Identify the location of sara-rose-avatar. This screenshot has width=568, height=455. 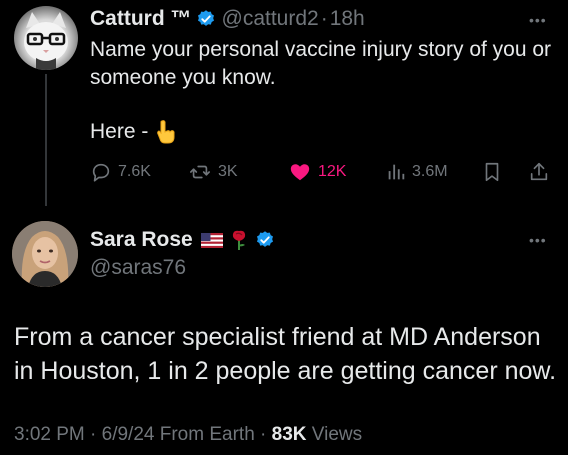
(45, 254).